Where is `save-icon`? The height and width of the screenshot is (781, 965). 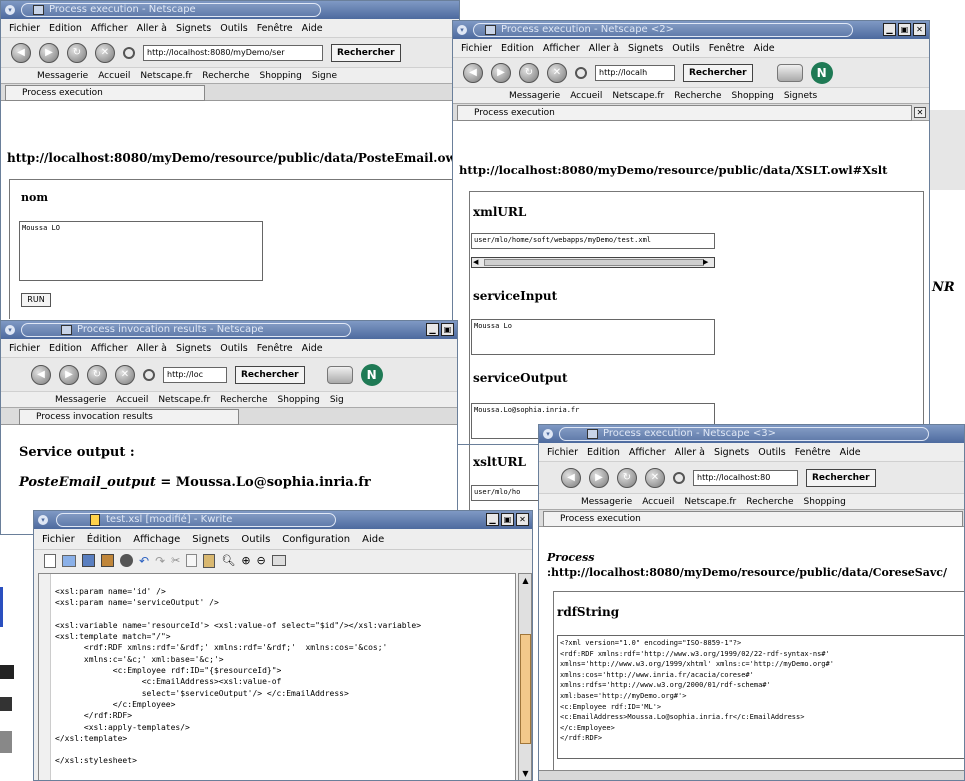 save-icon is located at coordinates (88, 560).